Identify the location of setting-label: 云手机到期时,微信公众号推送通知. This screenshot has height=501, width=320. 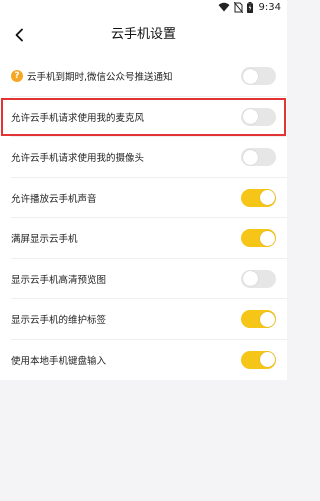
(100, 78).